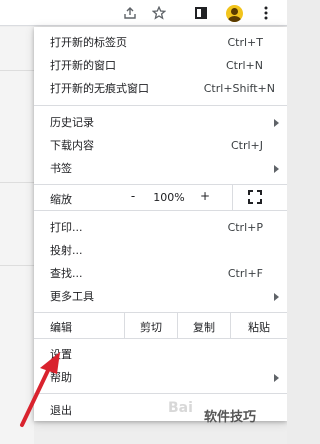 This screenshot has height=444, width=320. What do you see at coordinates (160, 145) in the screenshot?
I see `menu-item-downloads: 下载内容 Ctrl+J` at bounding box center [160, 145].